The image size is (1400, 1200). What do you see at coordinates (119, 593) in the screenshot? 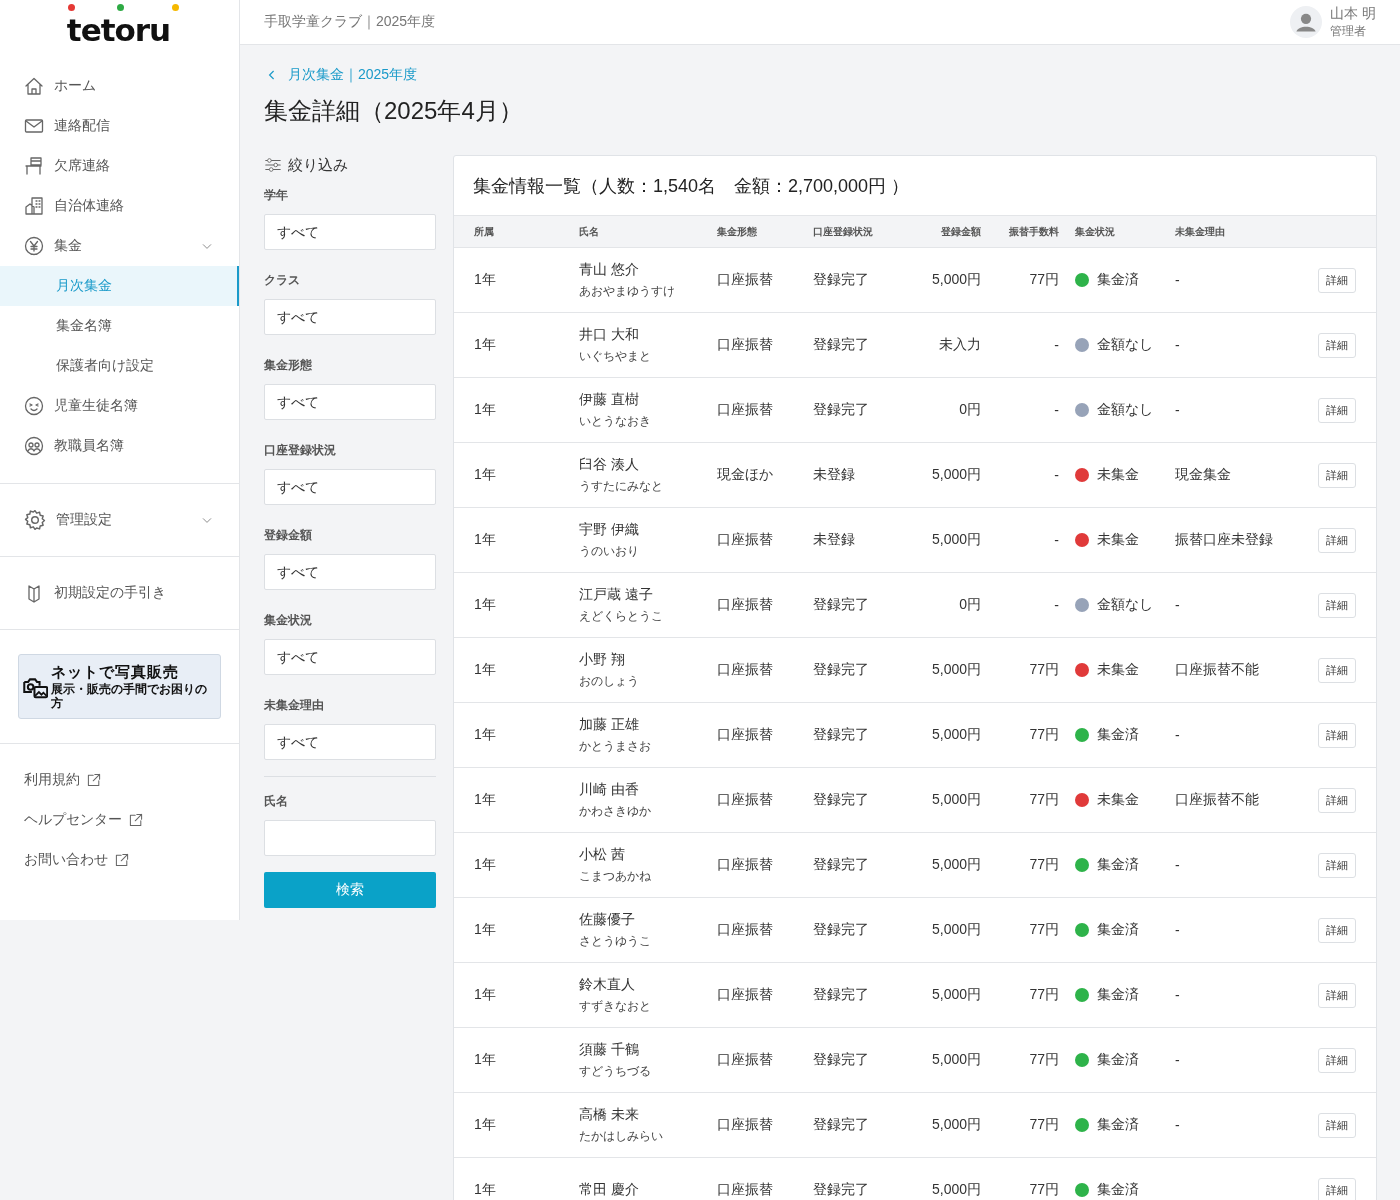
I see `nav-item: 初期設定の手引き` at bounding box center [119, 593].